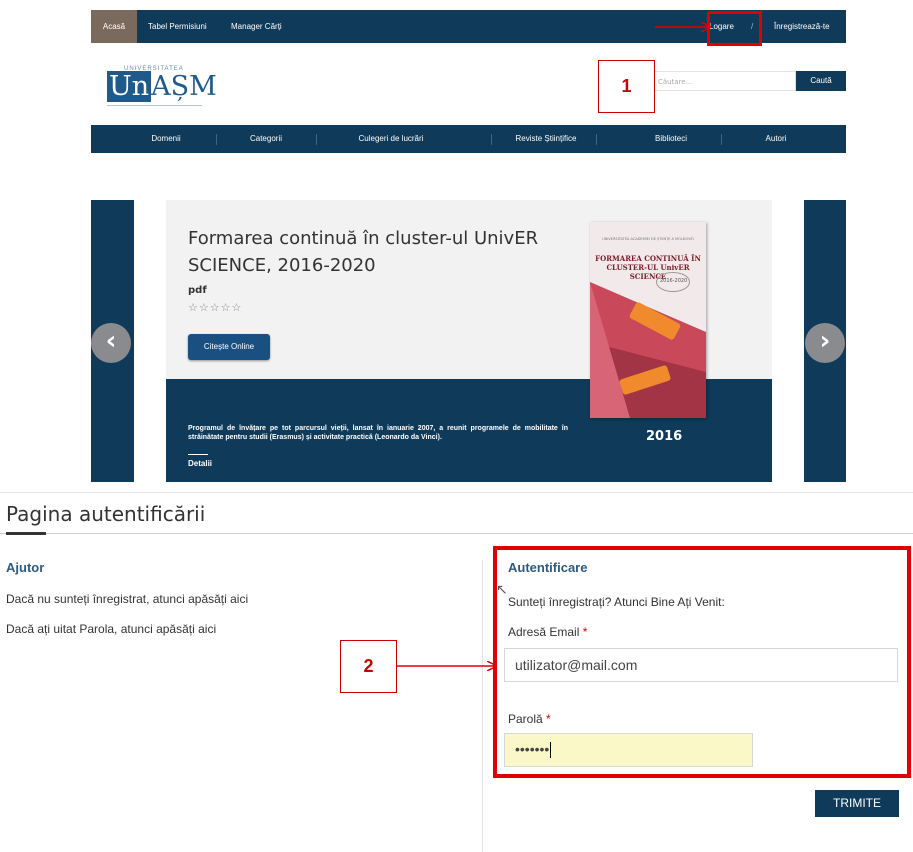 The width and height of the screenshot is (913, 852). Describe the element at coordinates (821, 81) in the screenshot. I see `search-button: Caută` at that location.